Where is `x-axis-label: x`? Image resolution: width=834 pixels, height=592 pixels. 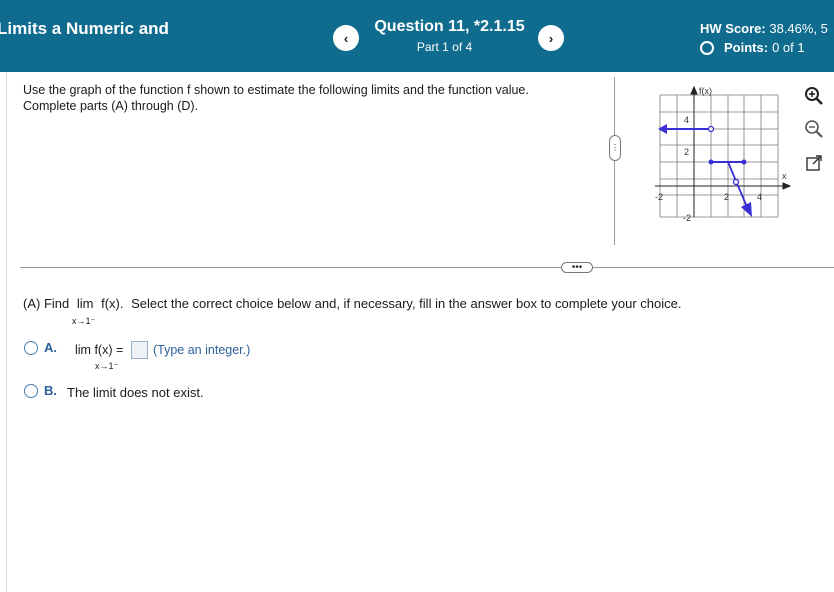 x-axis-label: x is located at coordinates (784, 176).